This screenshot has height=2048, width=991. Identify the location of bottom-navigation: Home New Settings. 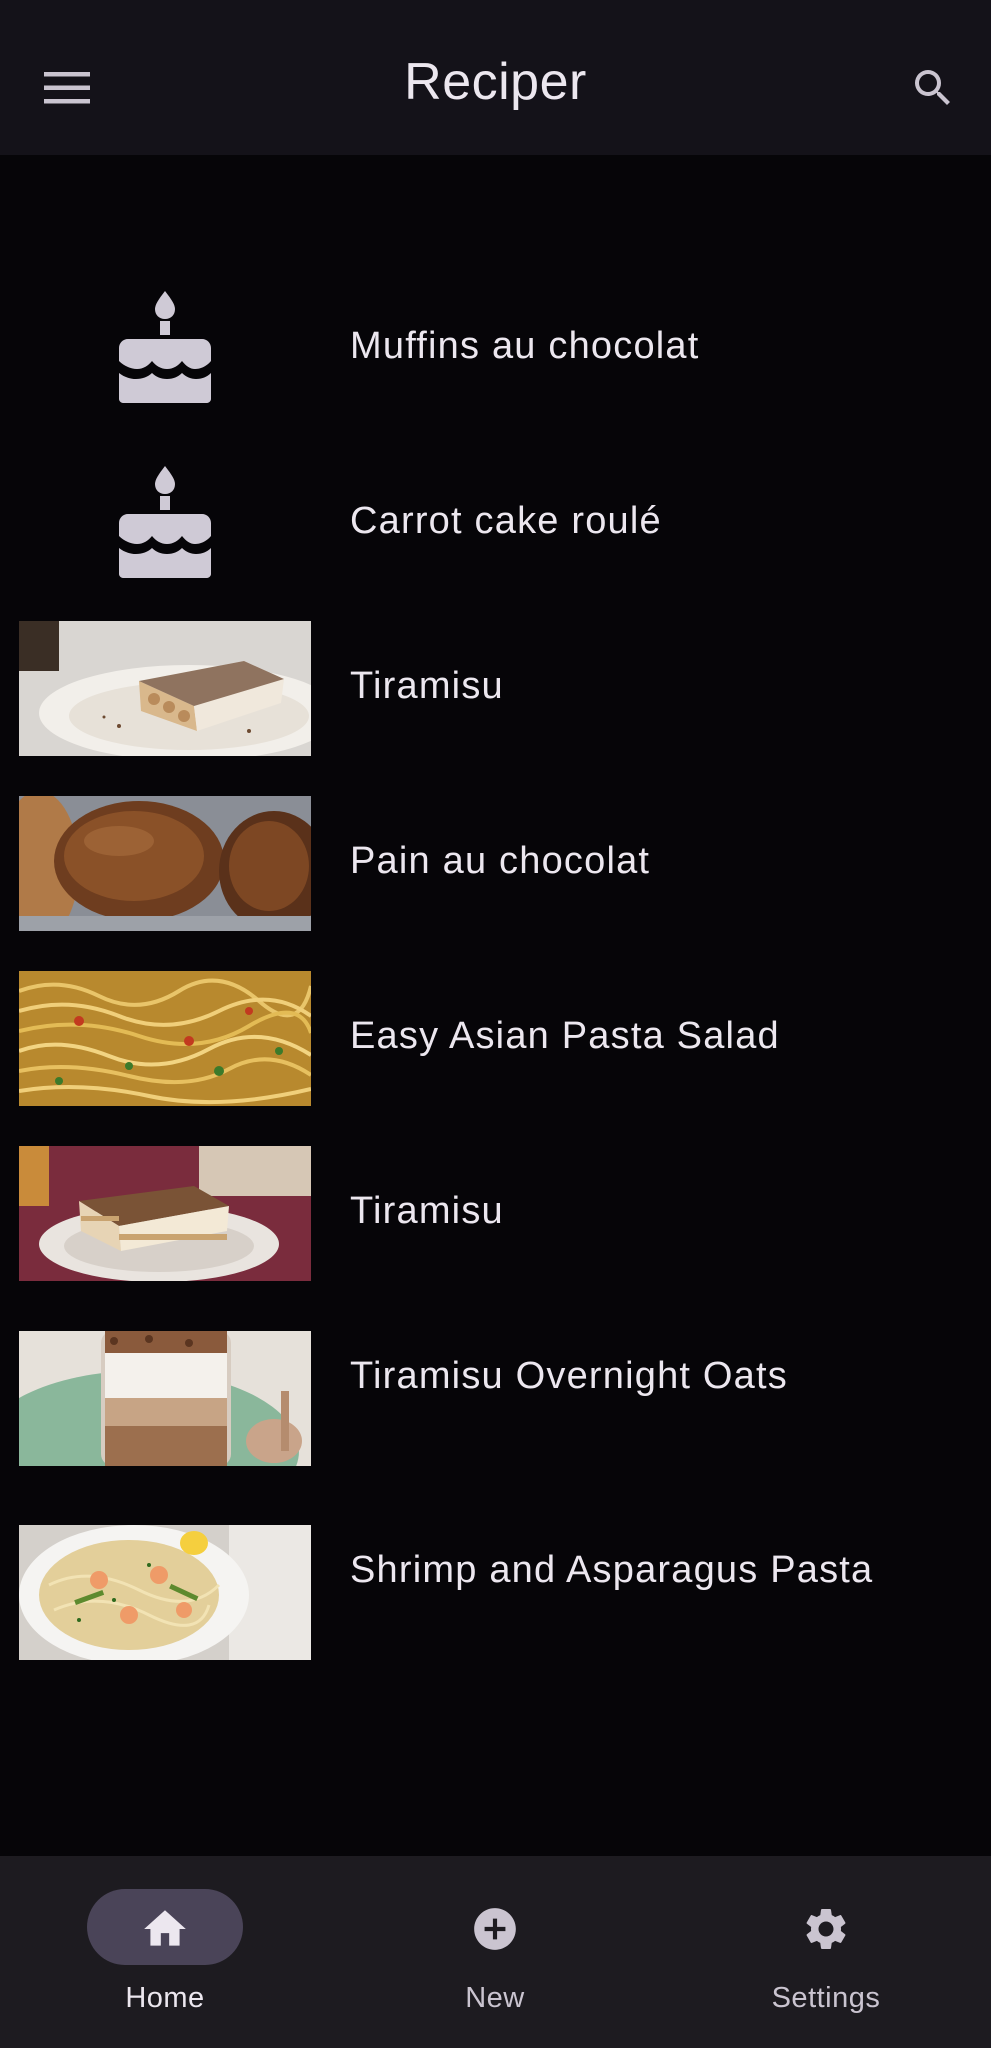
(495, 1952).